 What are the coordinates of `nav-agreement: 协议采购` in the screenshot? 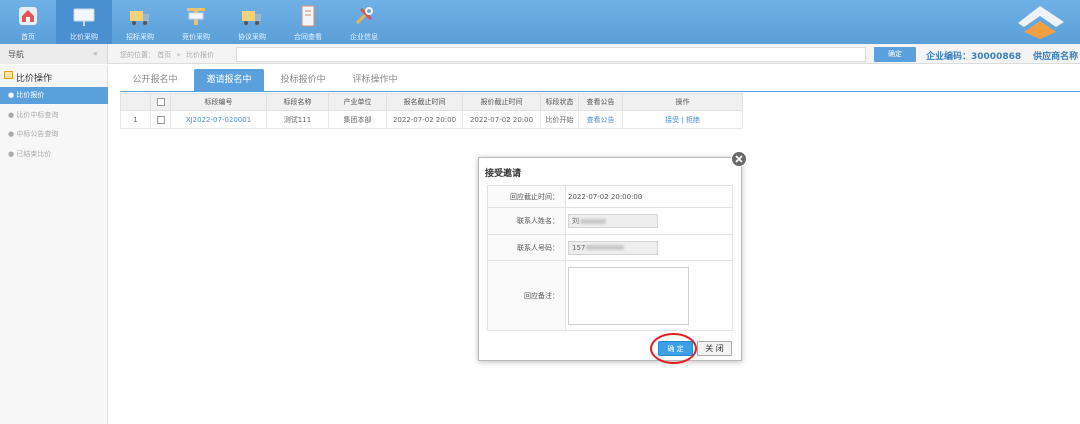 It's located at (252, 22).